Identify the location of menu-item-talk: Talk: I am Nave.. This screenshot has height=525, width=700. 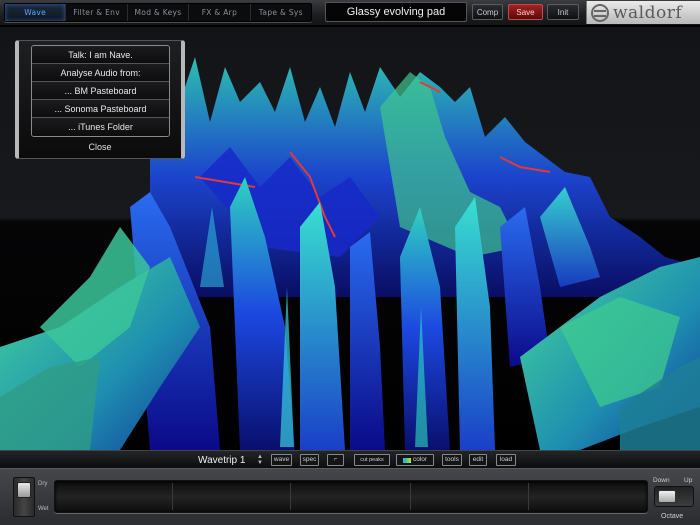
(100, 55).